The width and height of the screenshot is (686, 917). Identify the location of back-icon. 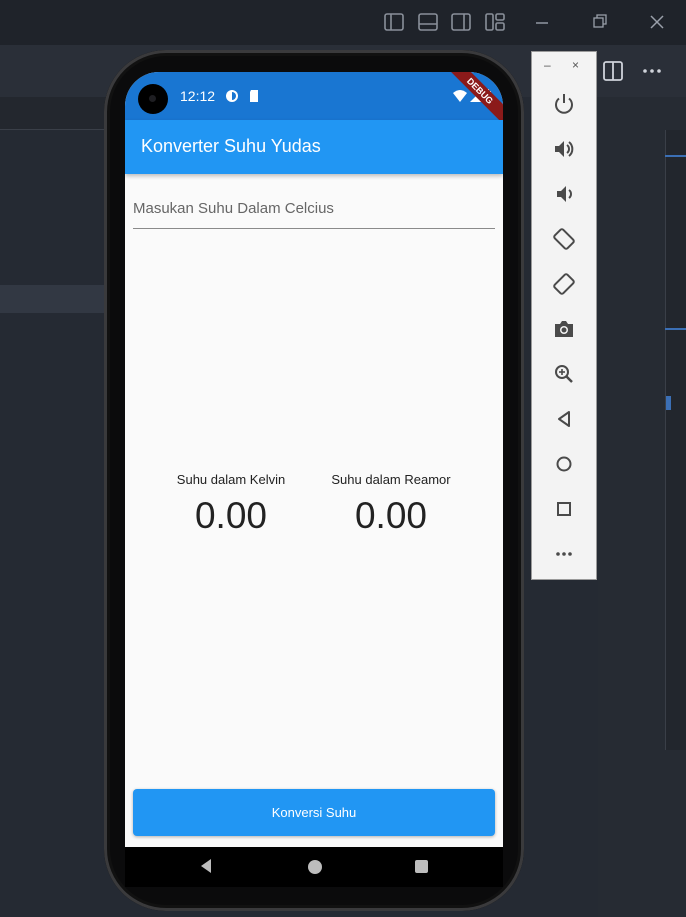
(564, 419).